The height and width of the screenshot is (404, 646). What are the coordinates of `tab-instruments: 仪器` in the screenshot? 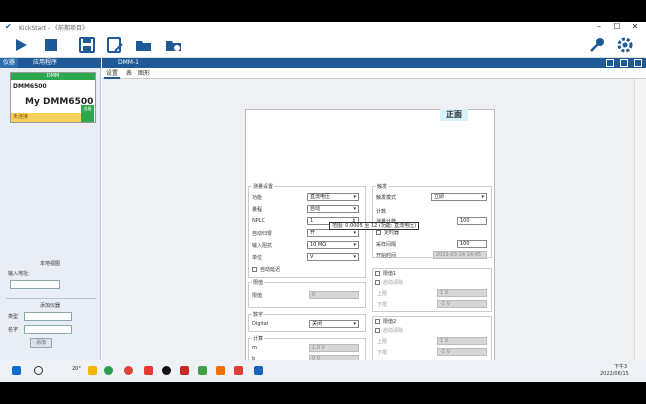 It's located at (9, 63).